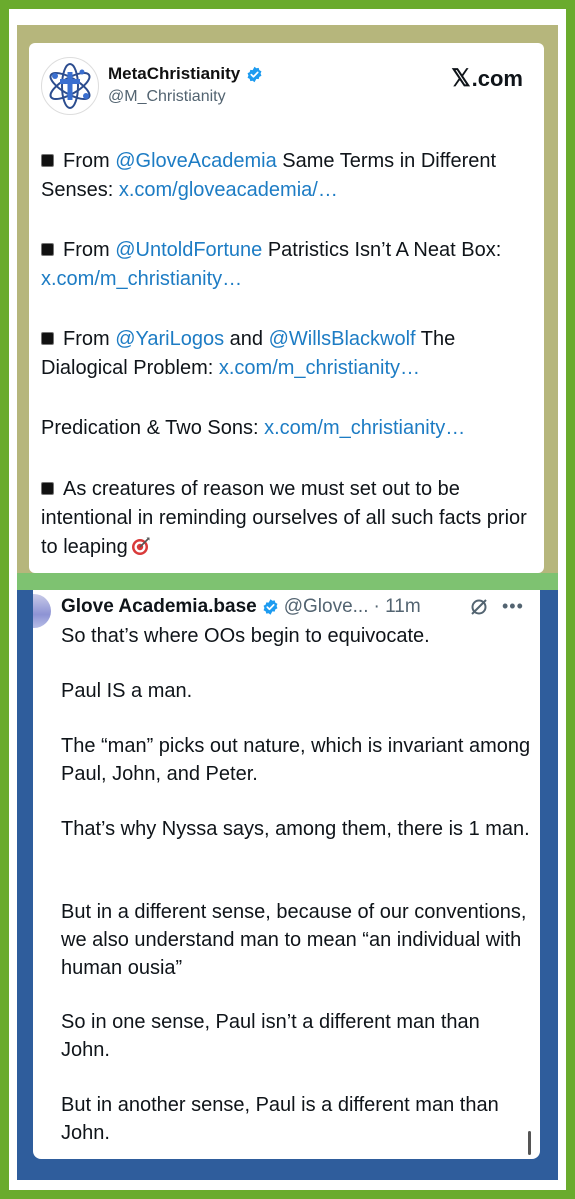  What do you see at coordinates (461, 78) in the screenshot?
I see `x-logo-icon: 𝕏` at bounding box center [461, 78].